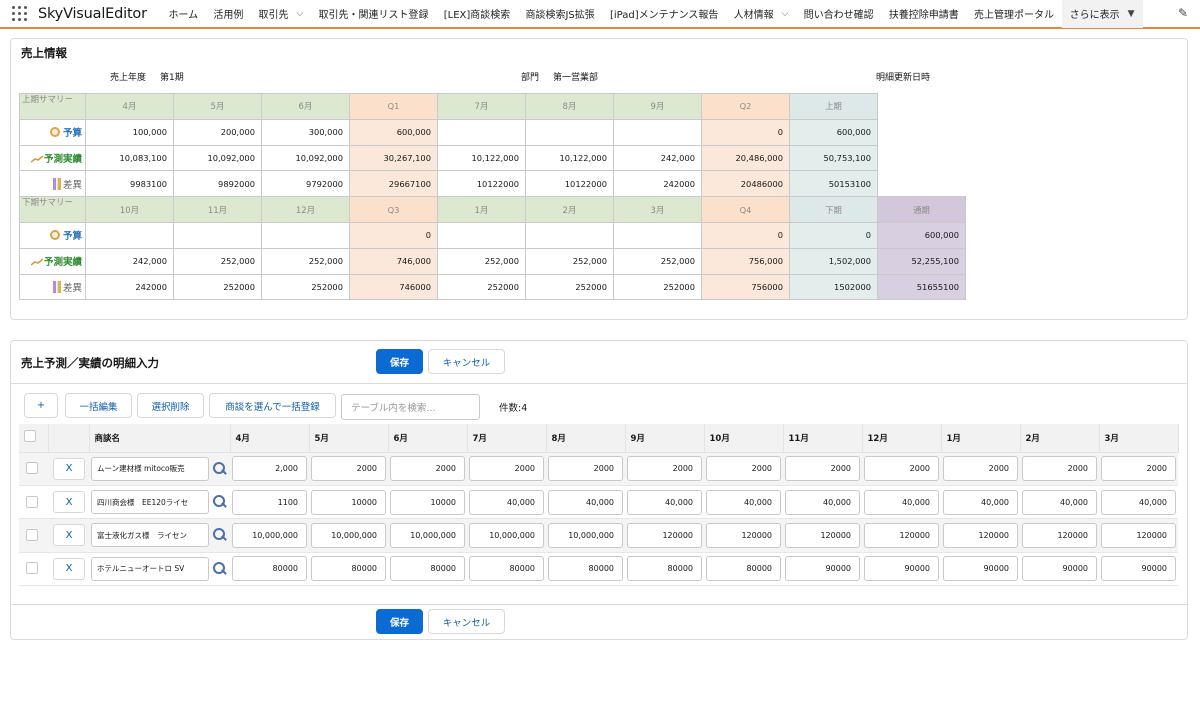 The height and width of the screenshot is (726, 1200). What do you see at coordinates (1131, 13) in the screenshot?
I see `caret-down-icon: ▼` at bounding box center [1131, 13].